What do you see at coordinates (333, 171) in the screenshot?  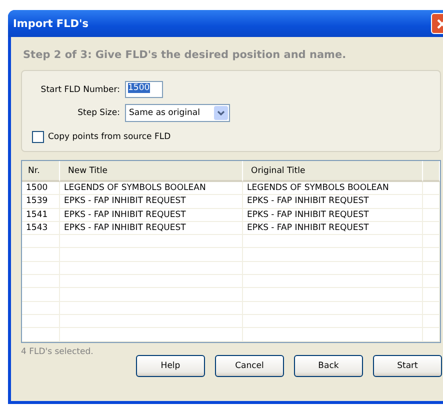 I see `column-header: Original Title` at bounding box center [333, 171].